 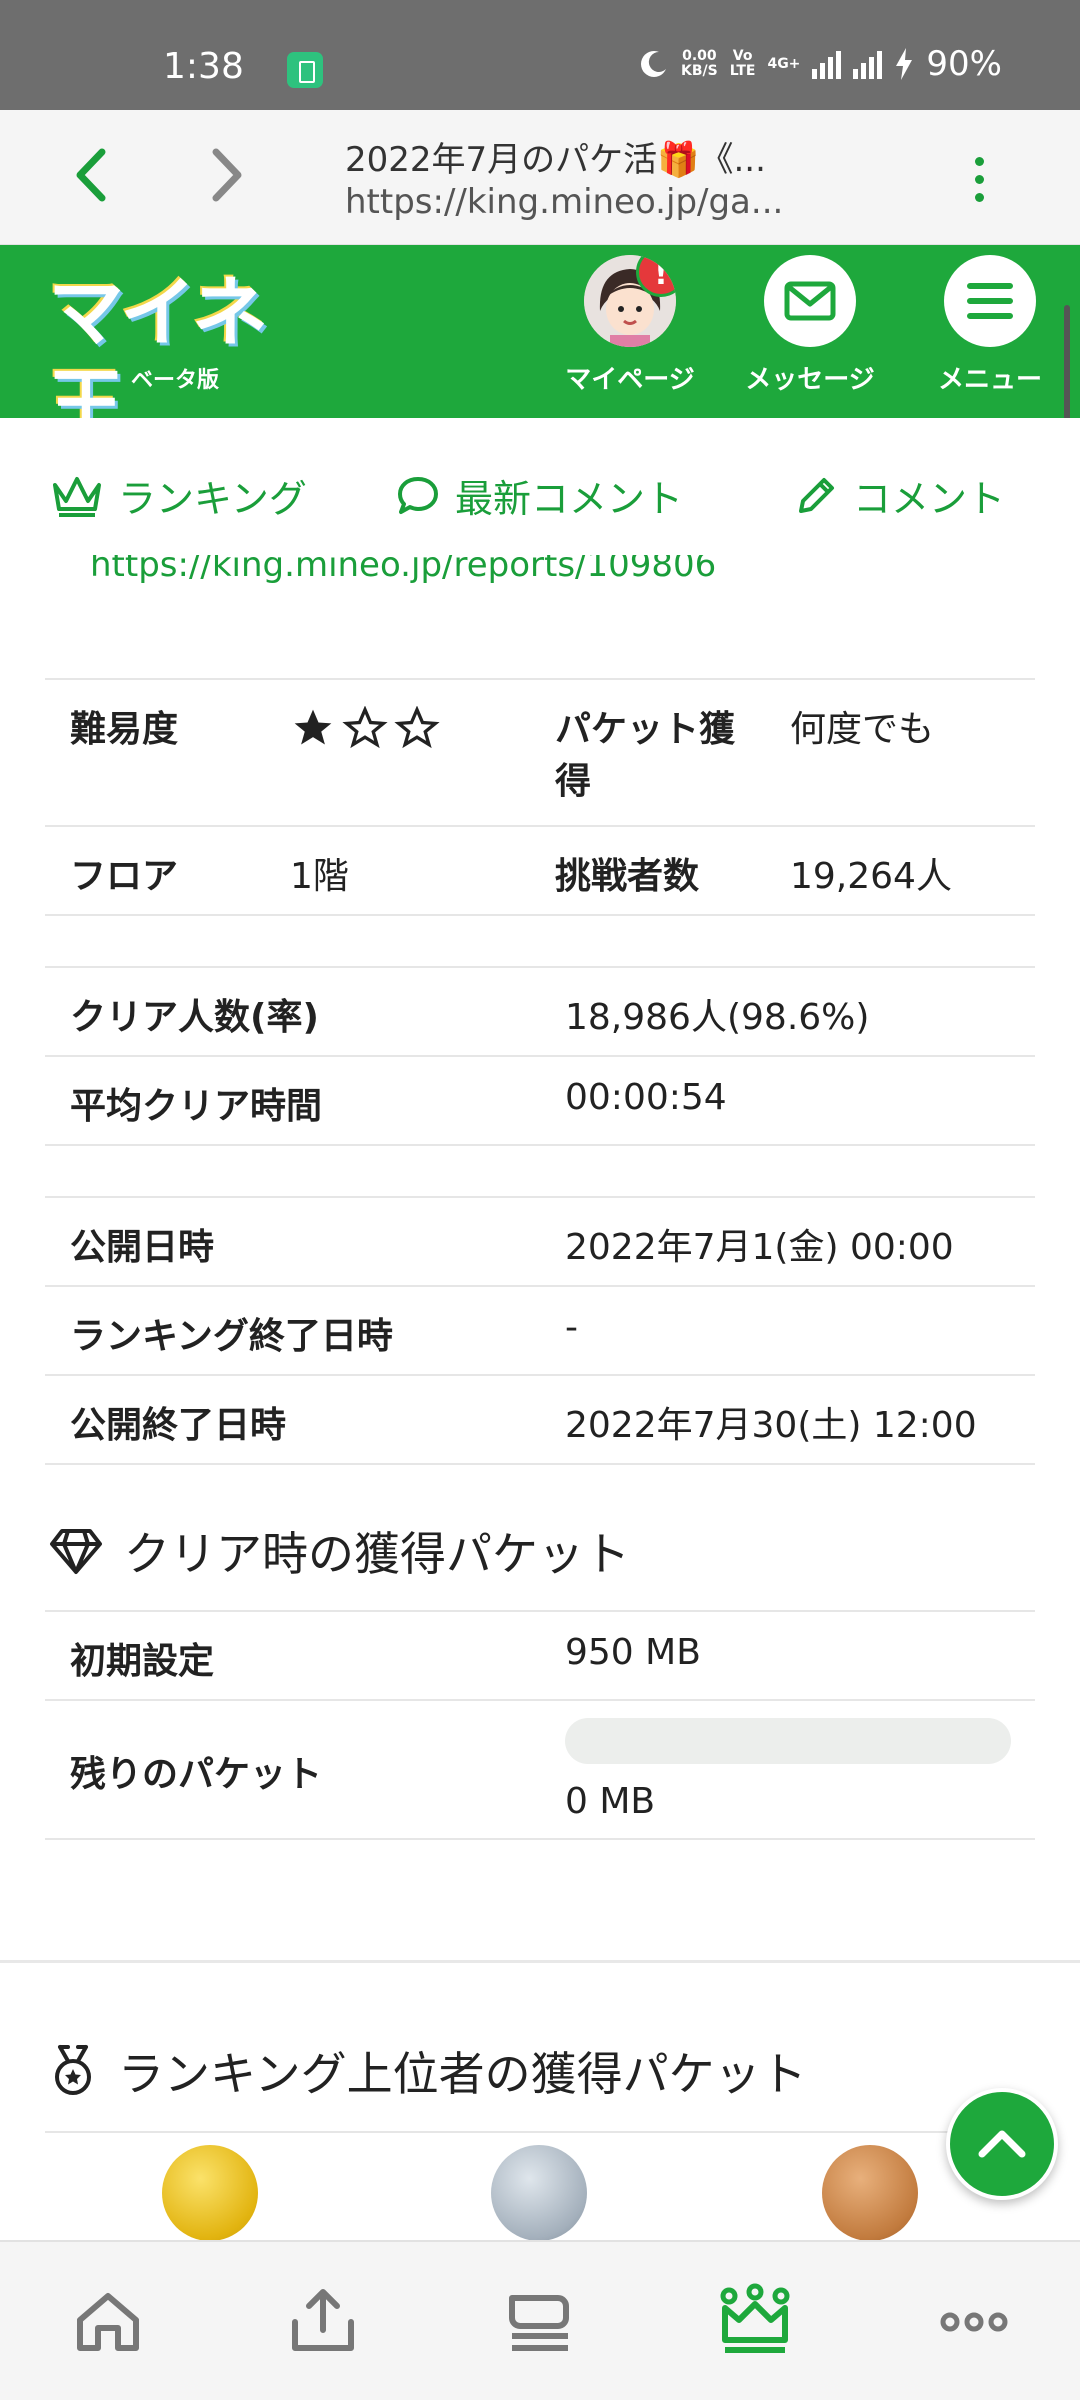 What do you see at coordinates (630, 380) in the screenshot?
I see `mypage-label: マイページ` at bounding box center [630, 380].